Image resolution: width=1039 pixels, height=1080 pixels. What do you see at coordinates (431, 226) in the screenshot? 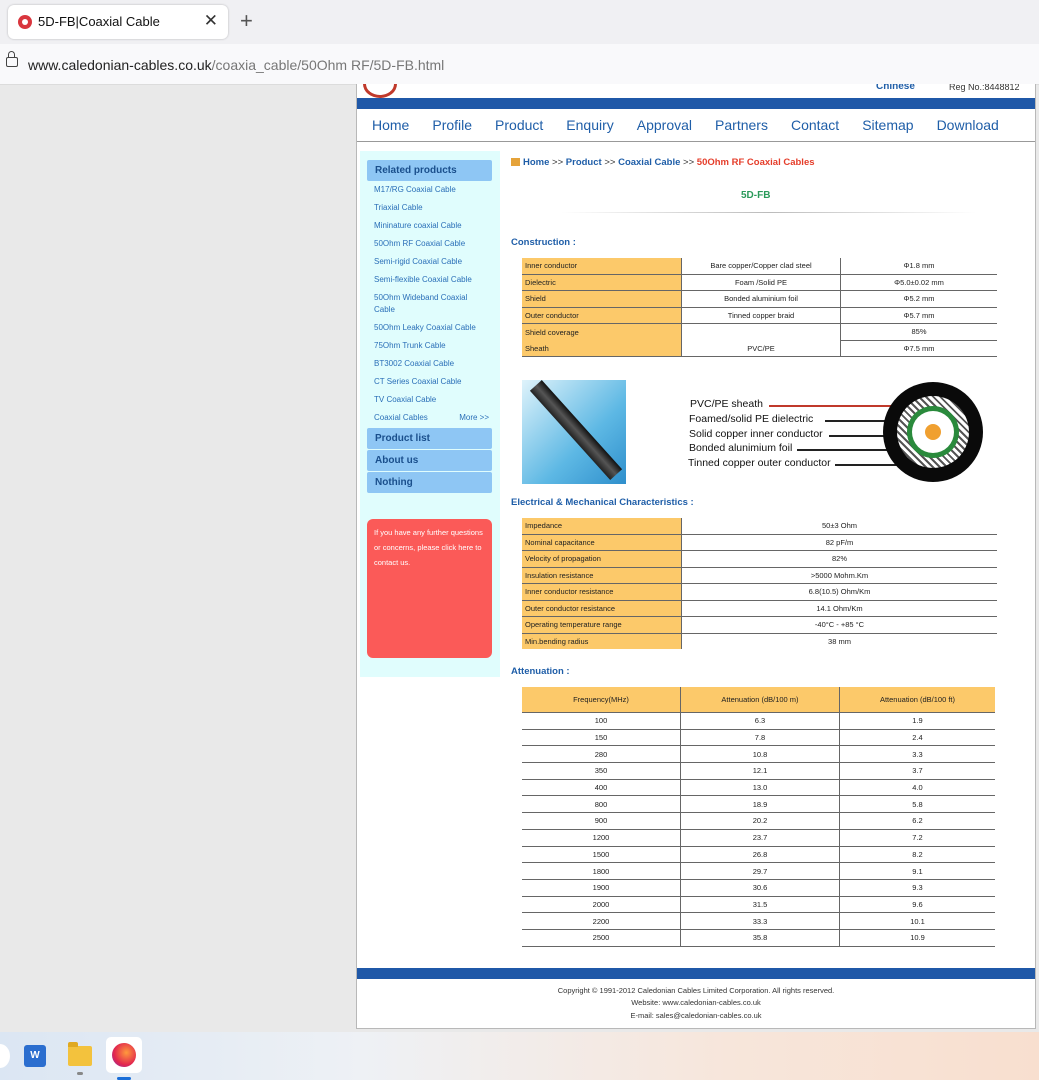
I see `sidebar-item: Mininature coaxial Cable` at bounding box center [431, 226].